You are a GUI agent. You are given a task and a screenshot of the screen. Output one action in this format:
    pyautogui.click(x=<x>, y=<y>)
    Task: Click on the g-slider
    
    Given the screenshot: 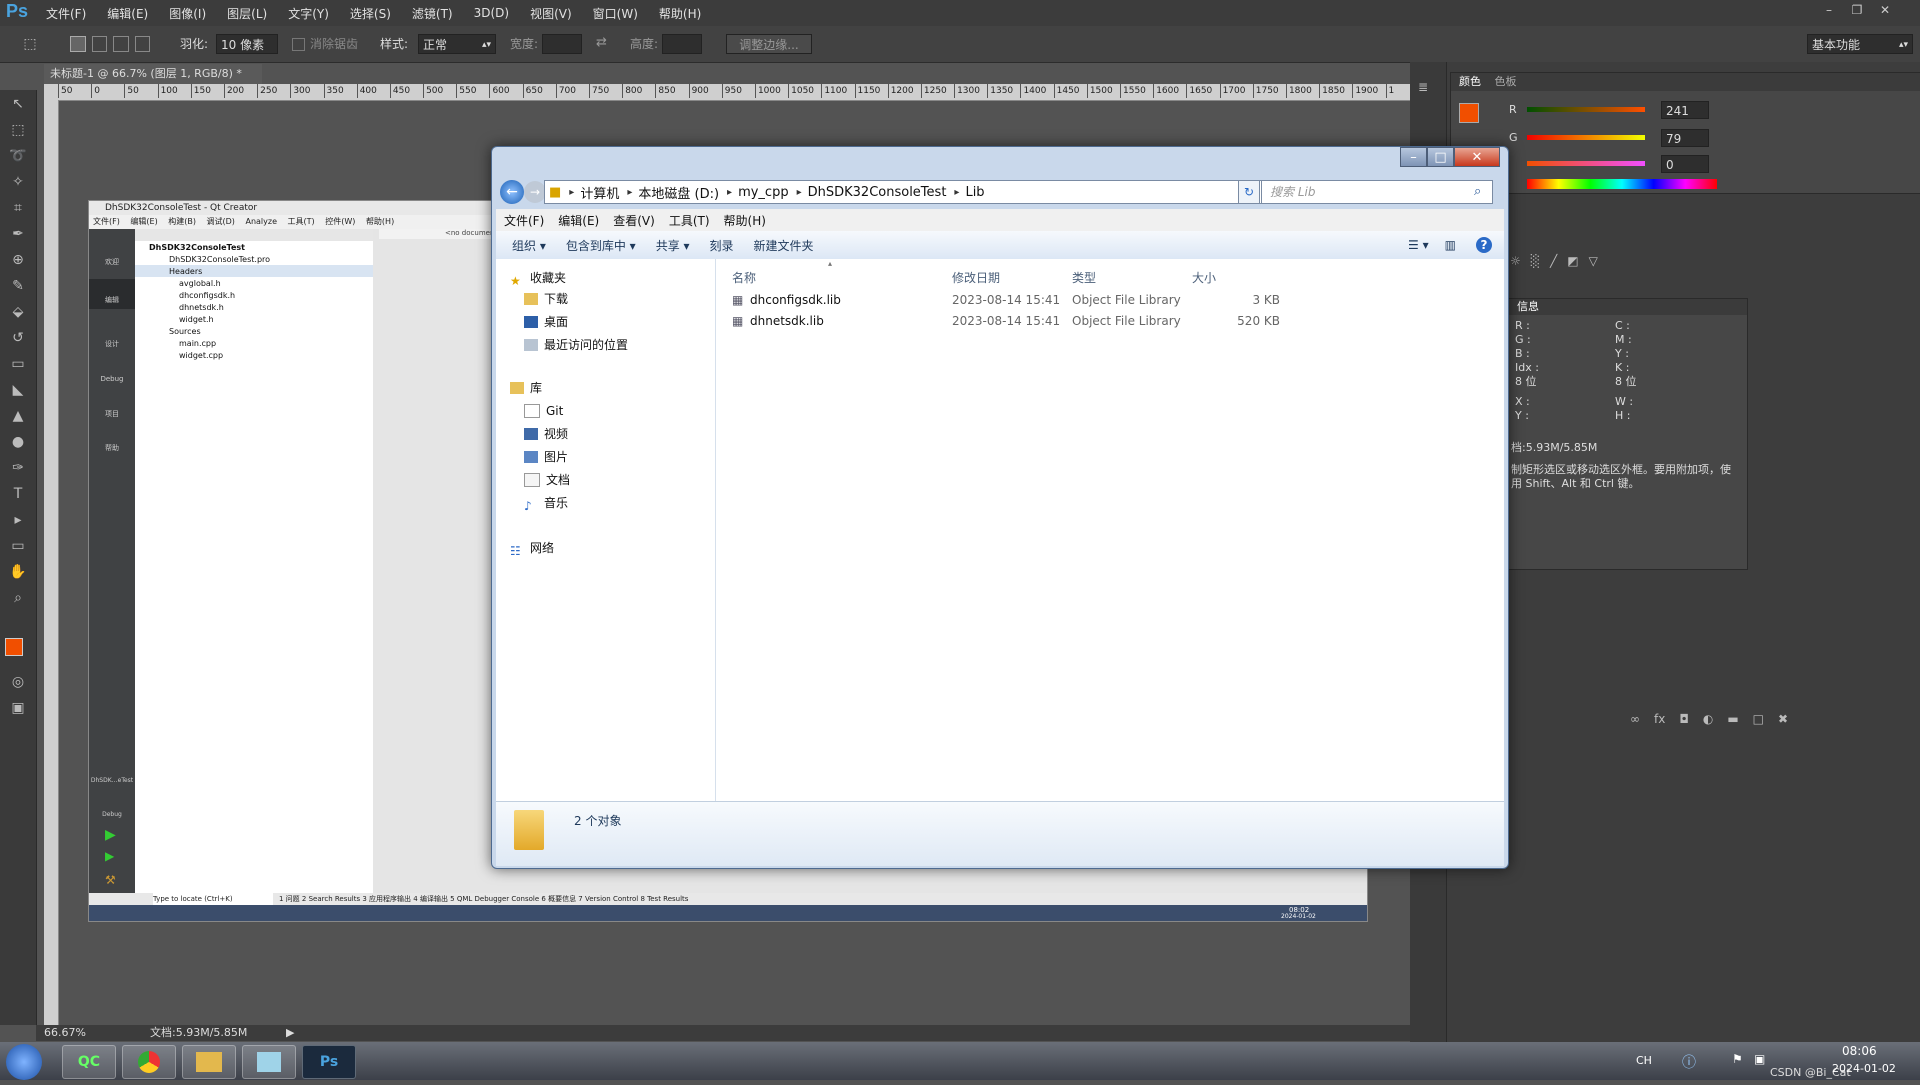 What is the action you would take?
    pyautogui.click(x=1586, y=137)
    